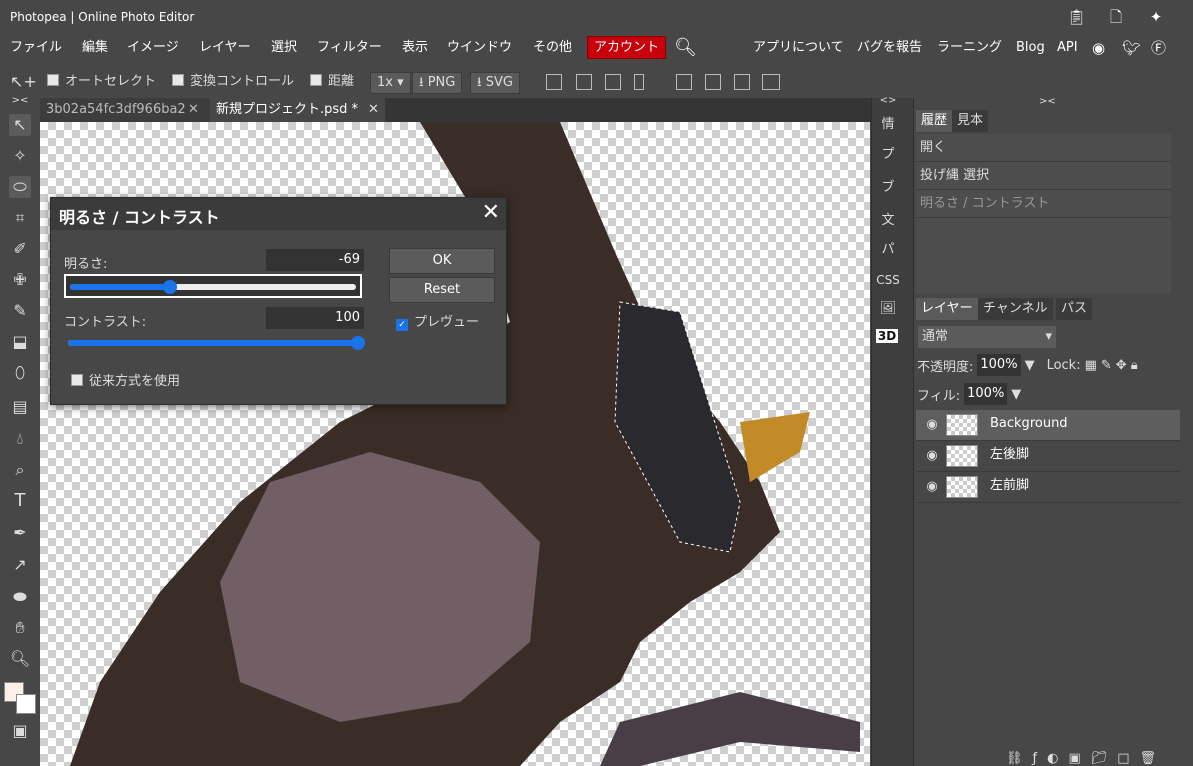 This screenshot has height=766, width=1193. What do you see at coordinates (970, 121) in the screenshot?
I see `tab-swatches: 見本` at bounding box center [970, 121].